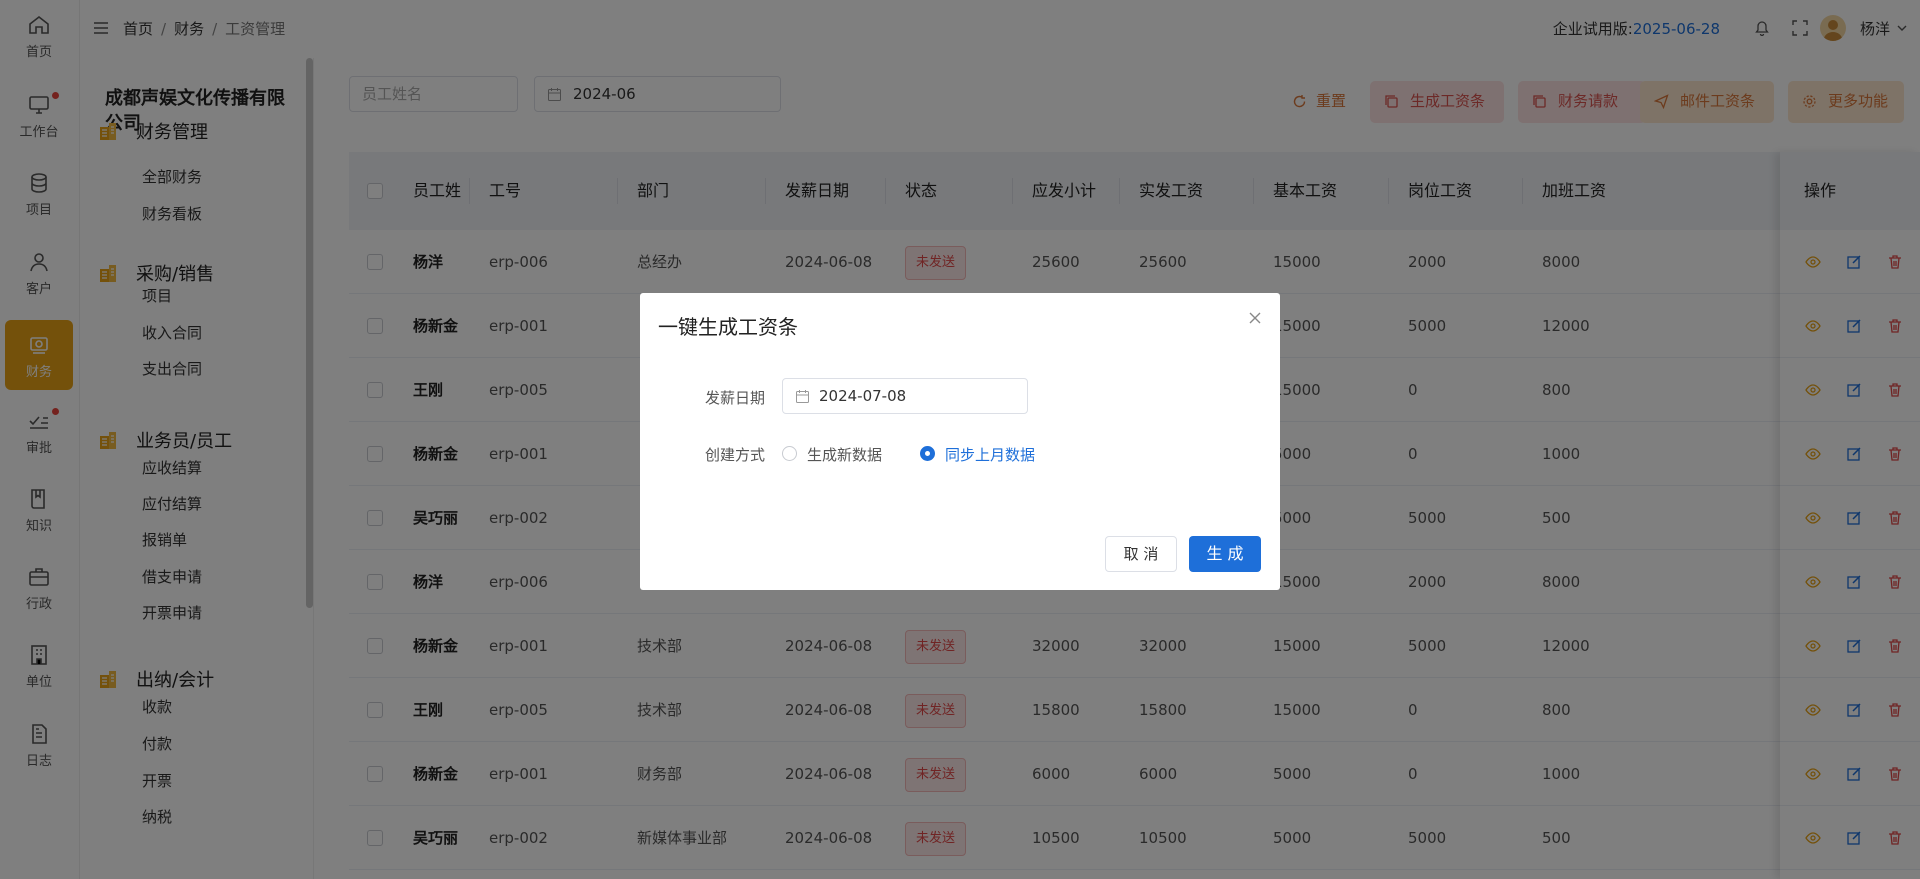 The image size is (1920, 879). What do you see at coordinates (1255, 318) in the screenshot?
I see `close-icon` at bounding box center [1255, 318].